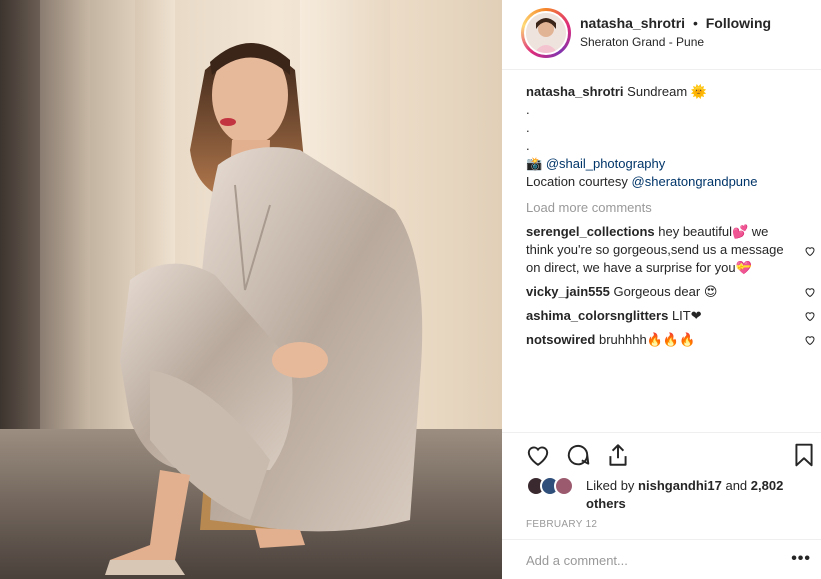 The image size is (821, 579). I want to click on like-heart-icon, so click(538, 455).